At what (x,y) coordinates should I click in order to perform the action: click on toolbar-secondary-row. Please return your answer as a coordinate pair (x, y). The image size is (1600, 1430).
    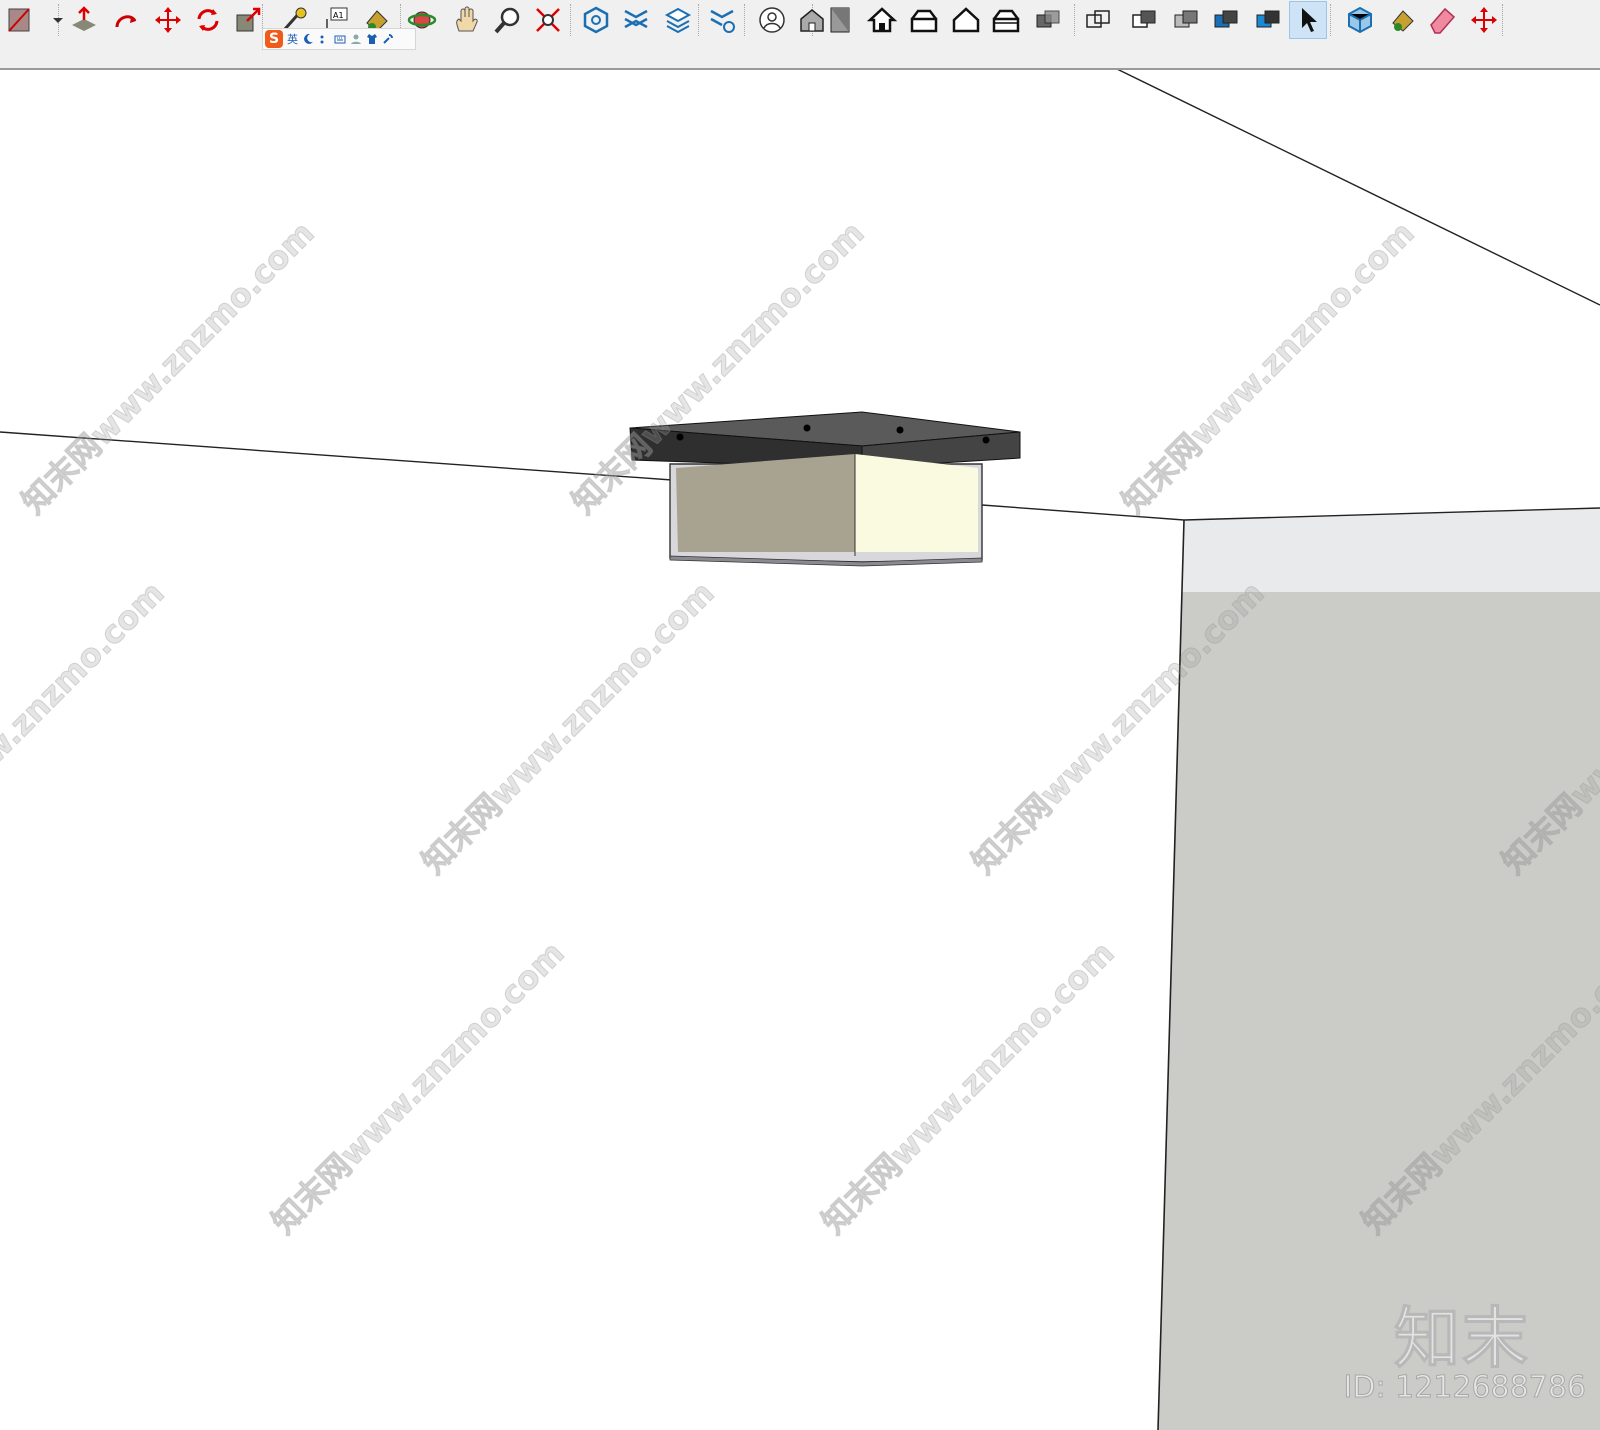
    Looking at the image, I should click on (800, 55).